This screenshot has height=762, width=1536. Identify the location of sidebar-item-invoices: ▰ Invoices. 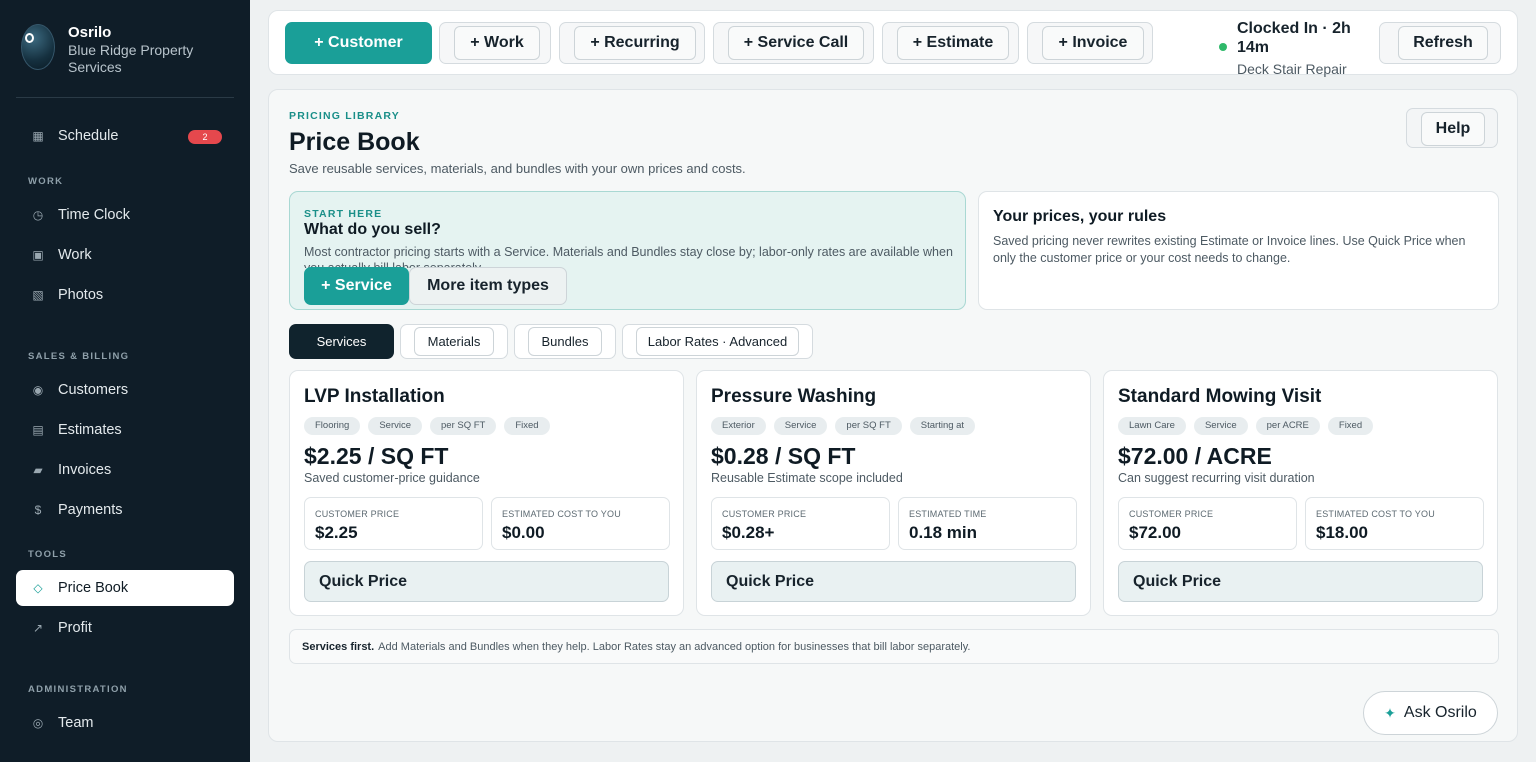
(125, 470).